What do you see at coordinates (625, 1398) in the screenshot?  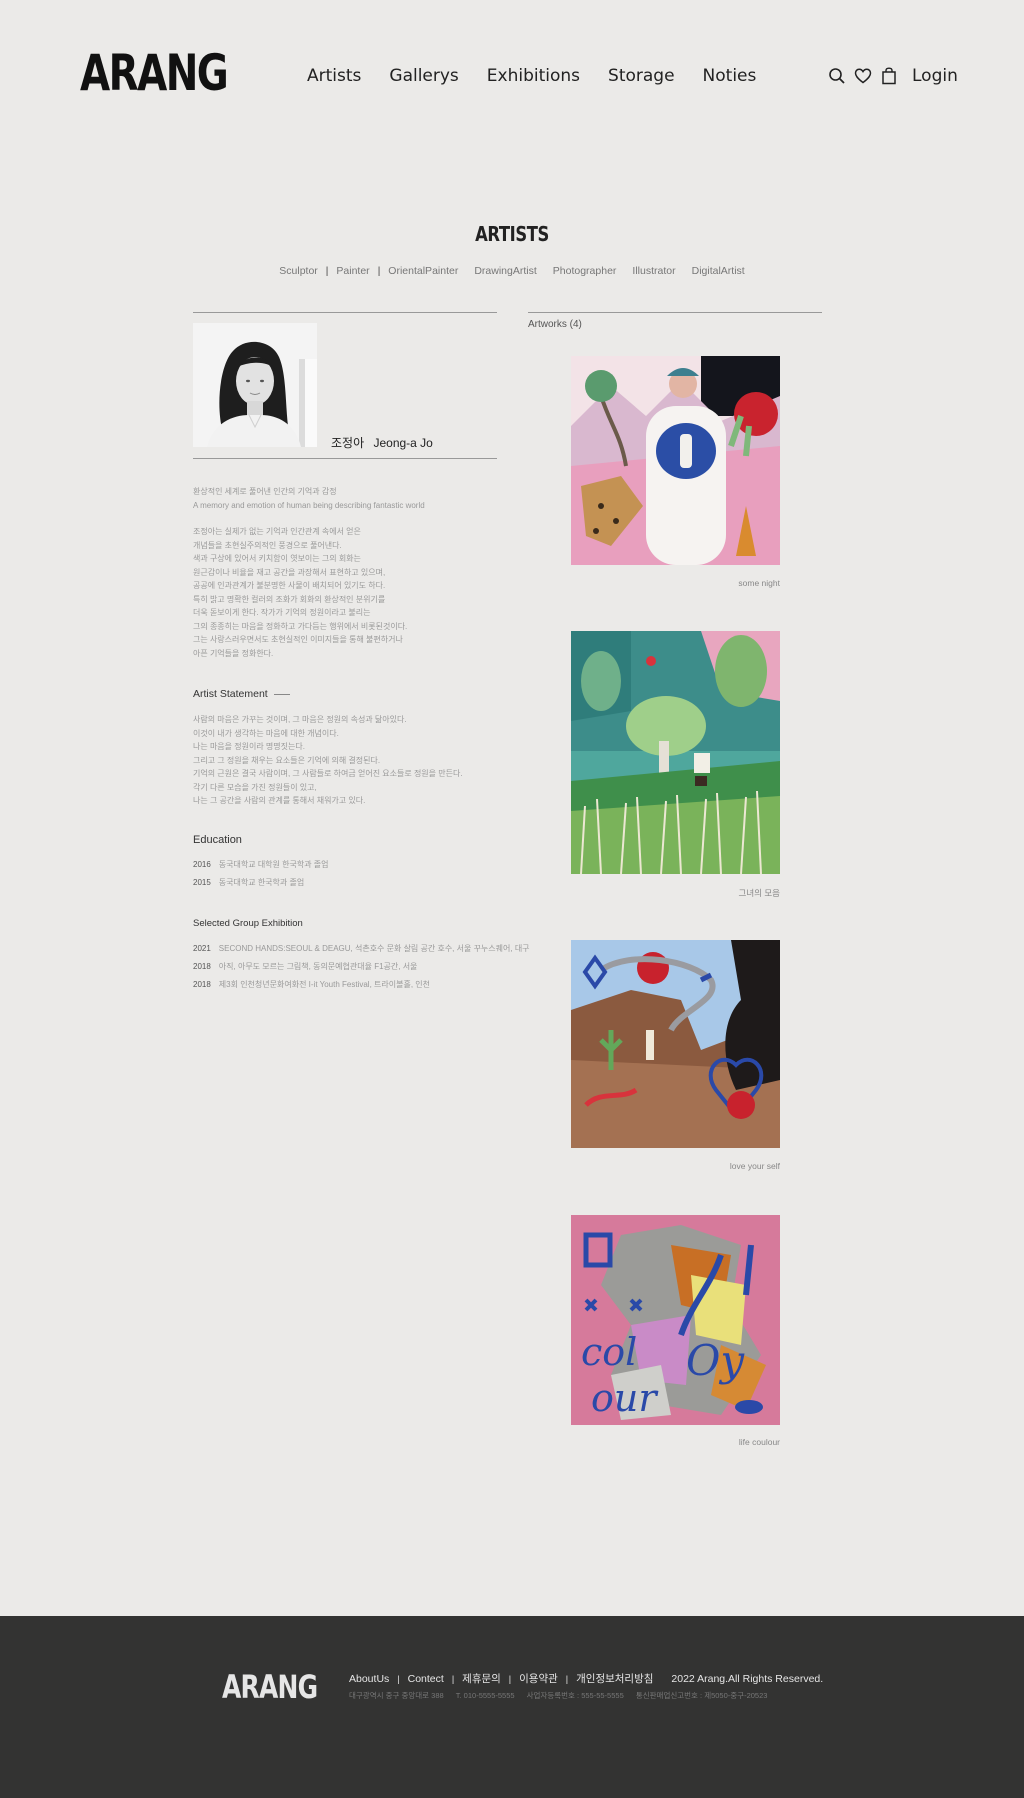 I see `svg-text: our` at bounding box center [625, 1398].